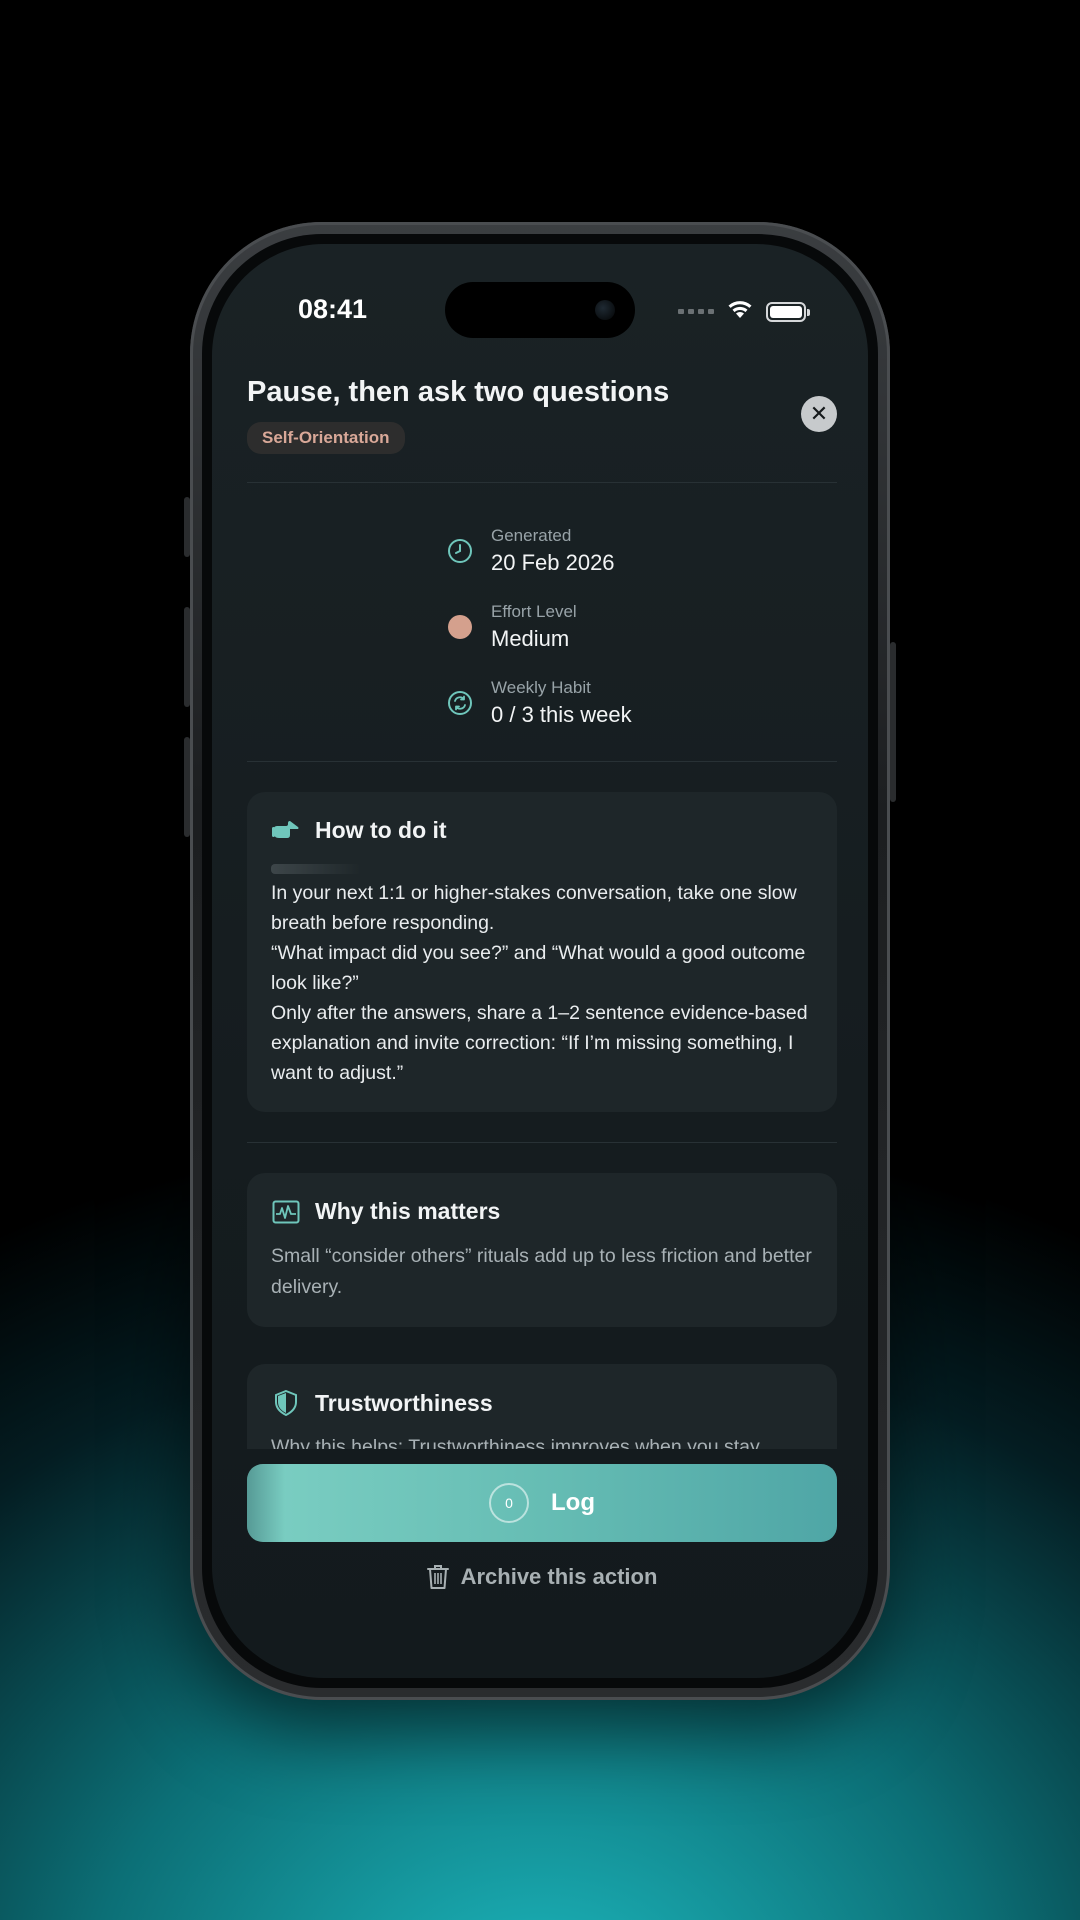  I want to click on card-title: Why this matters, so click(408, 1211).